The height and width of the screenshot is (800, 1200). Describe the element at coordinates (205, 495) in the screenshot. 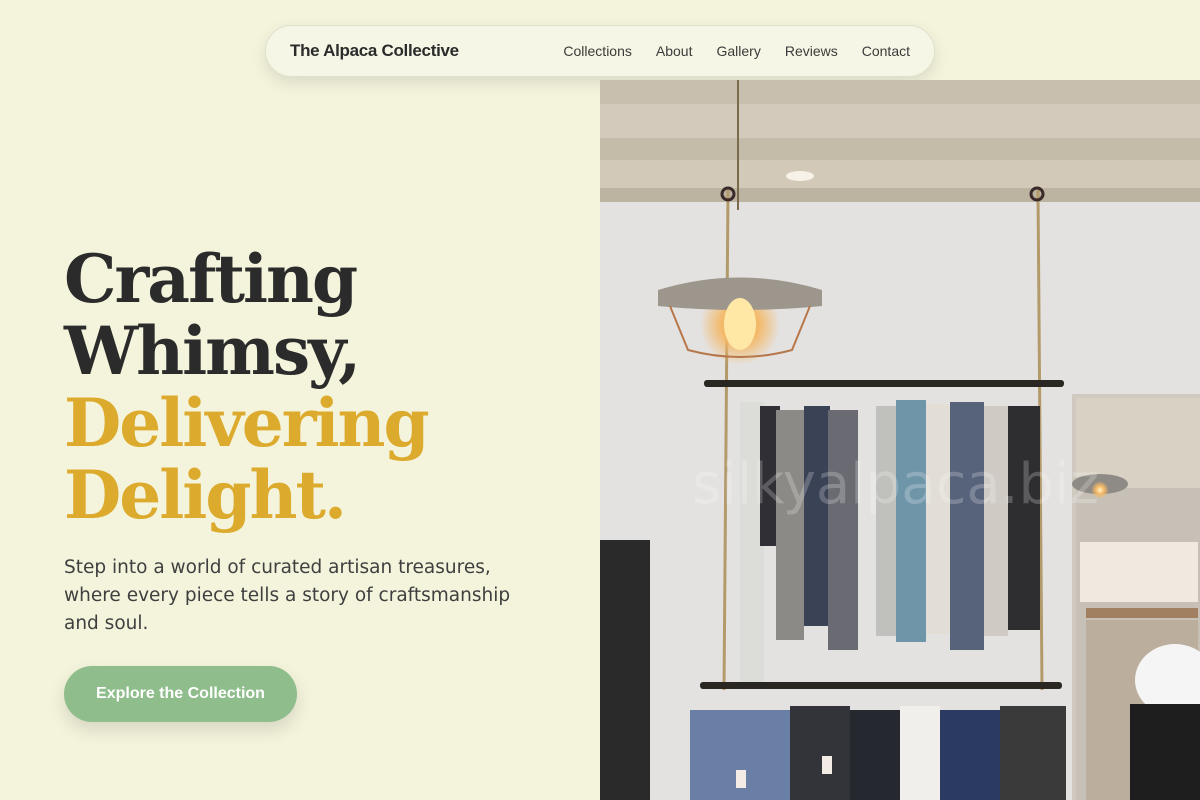

I see `headline-line-4: Delight.` at that location.